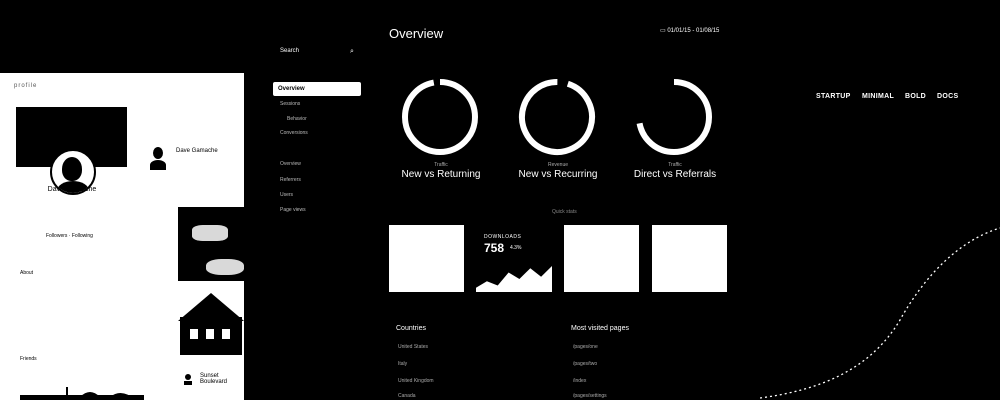  I want to click on date-range-picker: ▭ 01/01/15 - 01/08/15, so click(689, 30).